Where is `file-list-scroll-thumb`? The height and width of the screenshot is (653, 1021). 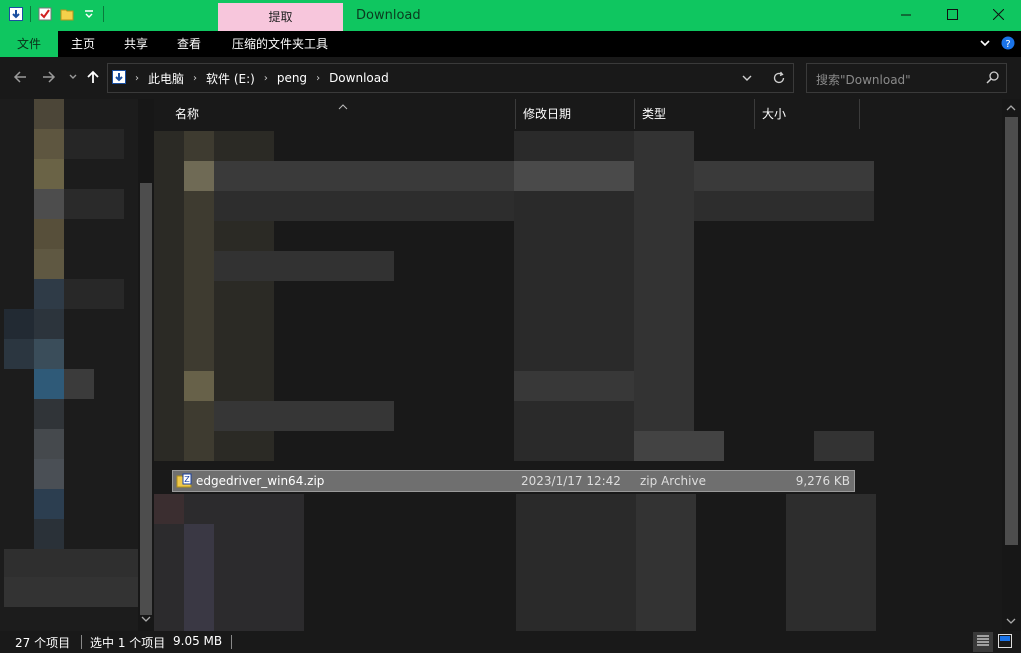
file-list-scroll-thumb is located at coordinates (1011, 331).